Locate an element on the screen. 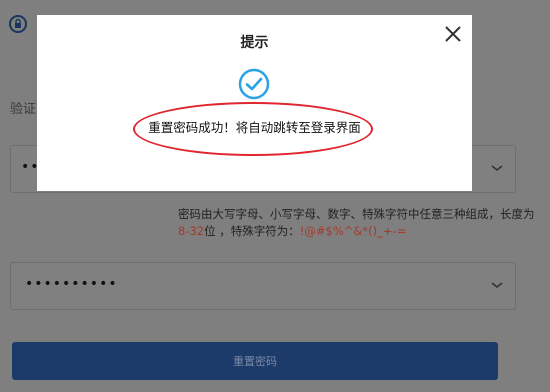  check-circle-icon is located at coordinates (254, 84).